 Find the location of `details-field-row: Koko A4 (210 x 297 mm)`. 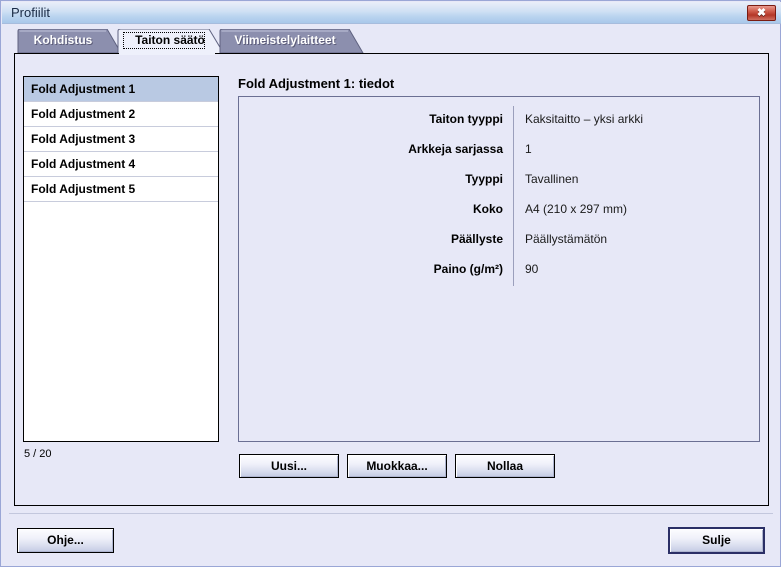

details-field-row: Koko A4 (210 x 297 mm) is located at coordinates (499, 211).